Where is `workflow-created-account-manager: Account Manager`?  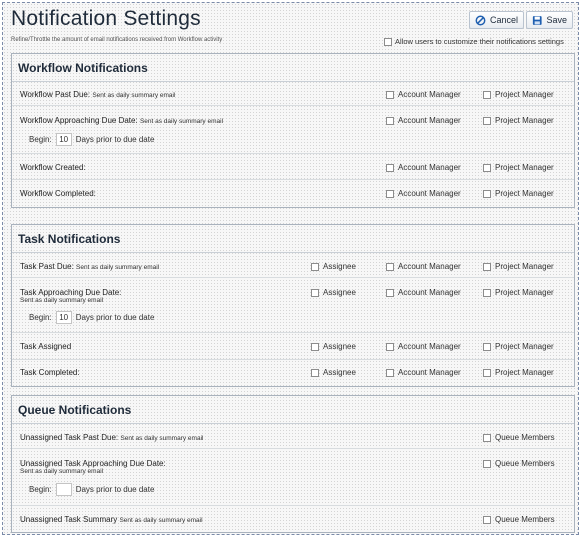 workflow-created-account-manager: Account Manager is located at coordinates (423, 167).